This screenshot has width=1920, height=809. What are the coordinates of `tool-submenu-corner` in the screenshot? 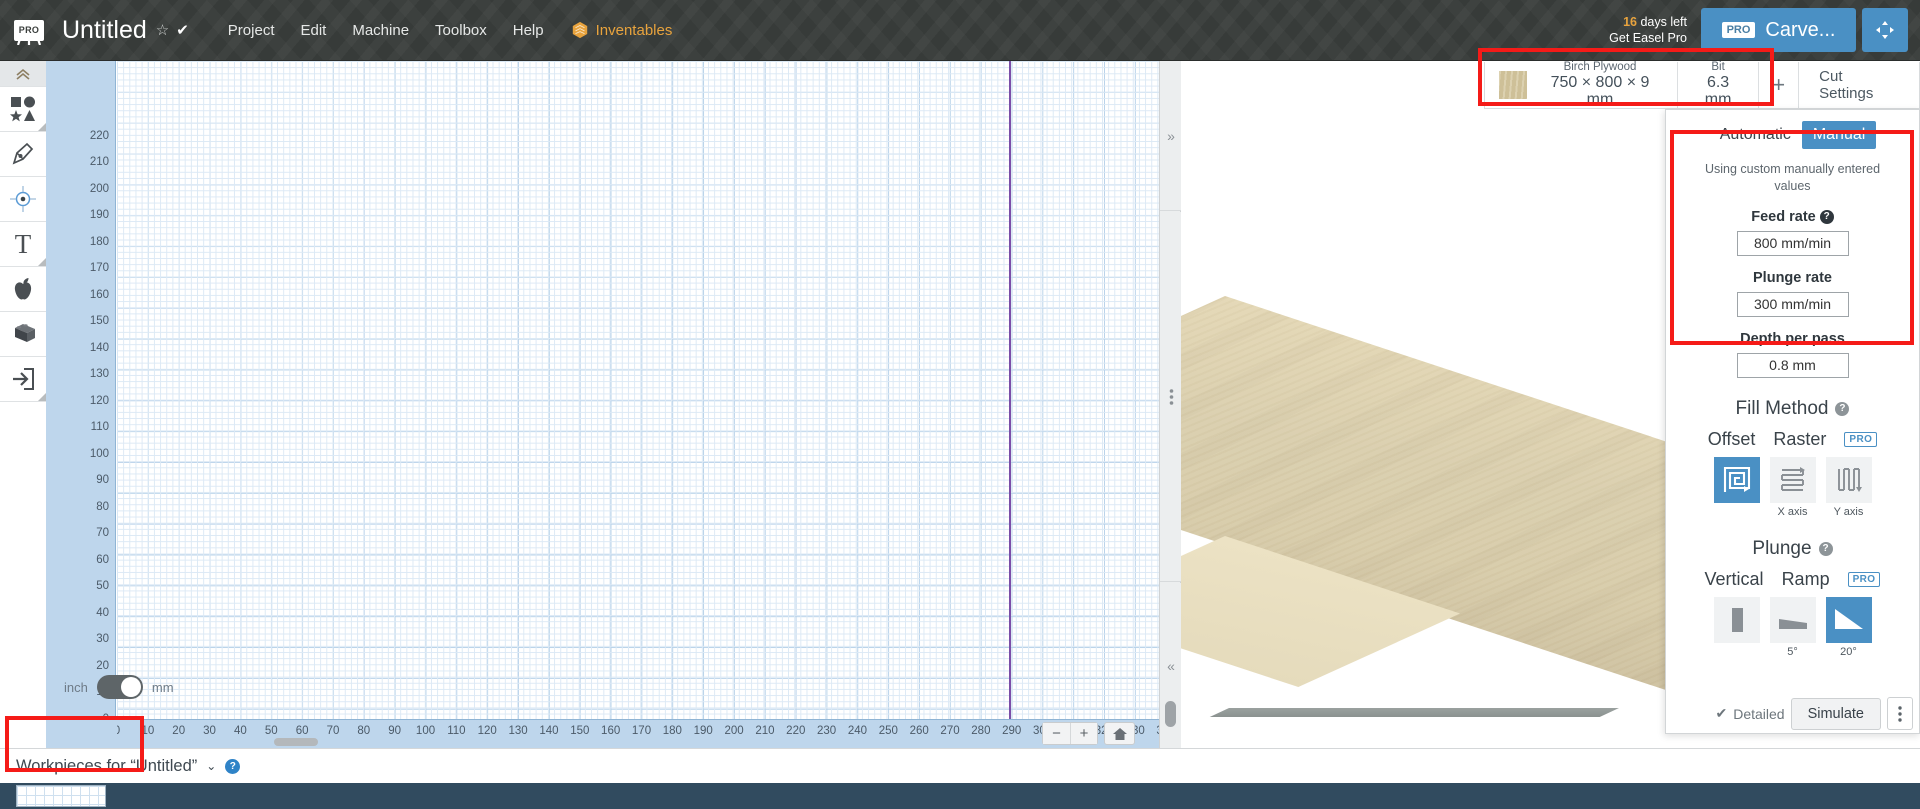 It's located at (42, 127).